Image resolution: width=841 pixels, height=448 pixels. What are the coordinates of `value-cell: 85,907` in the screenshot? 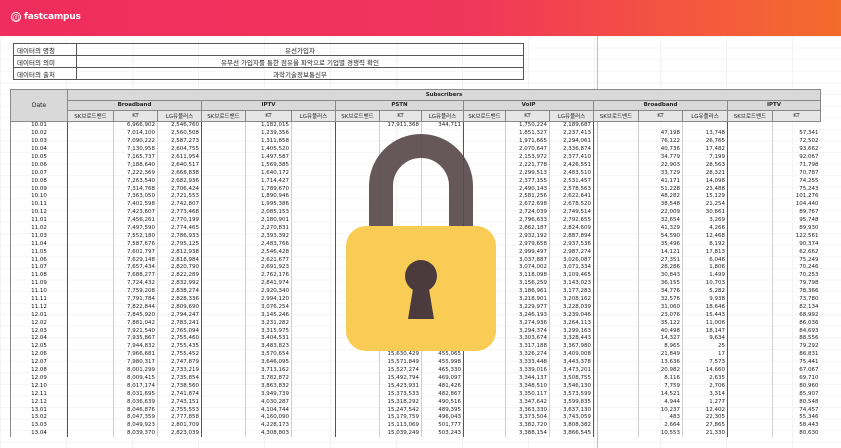 It's located at (796, 393).